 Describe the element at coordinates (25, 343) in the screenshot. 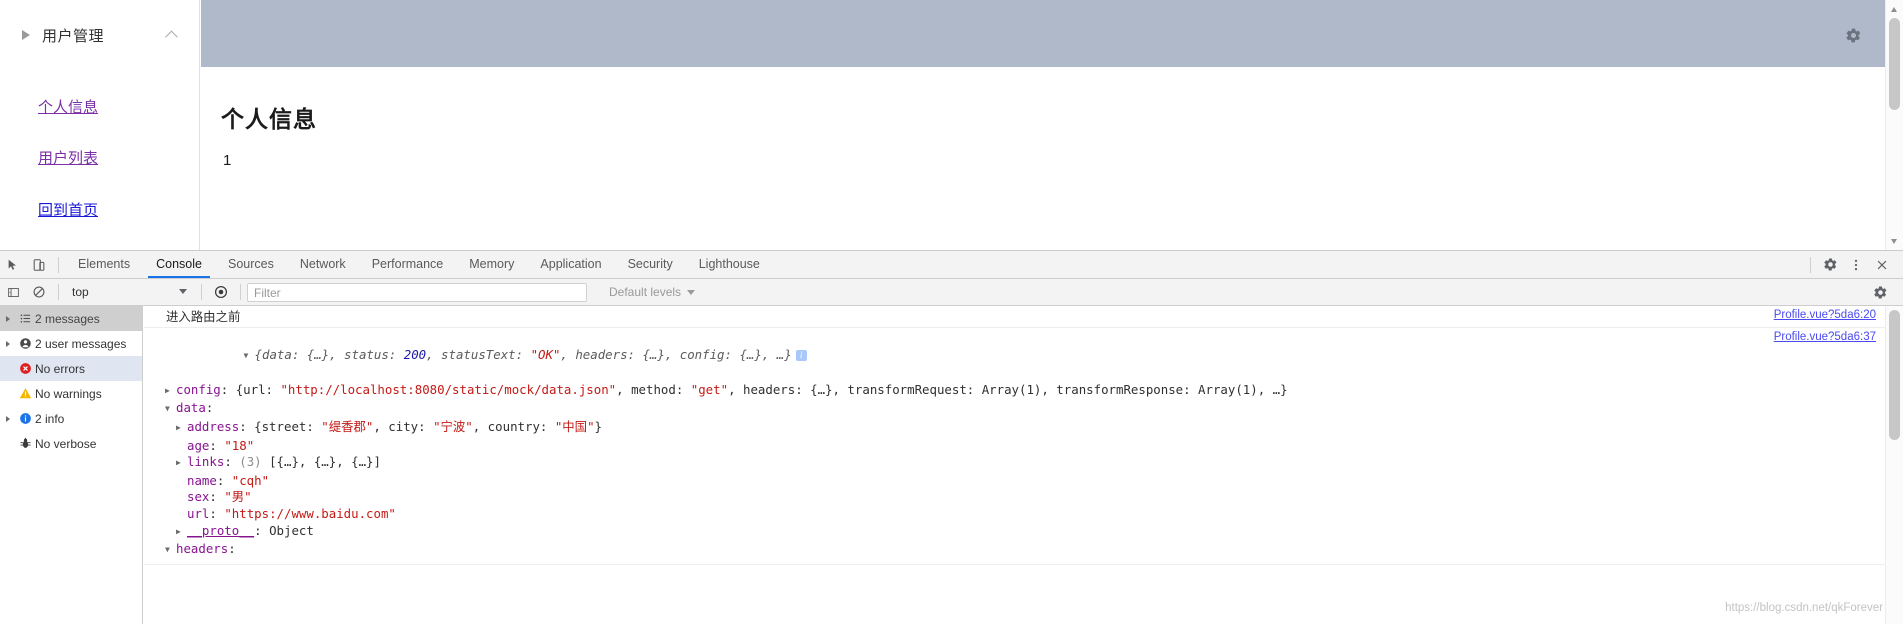

I see `user-icon` at that location.